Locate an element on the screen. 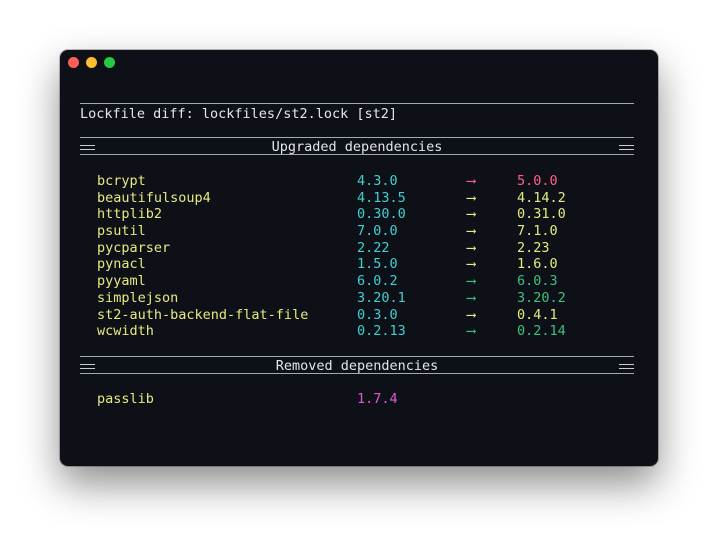  new-version: 0.2.14 is located at coordinates (541, 331).